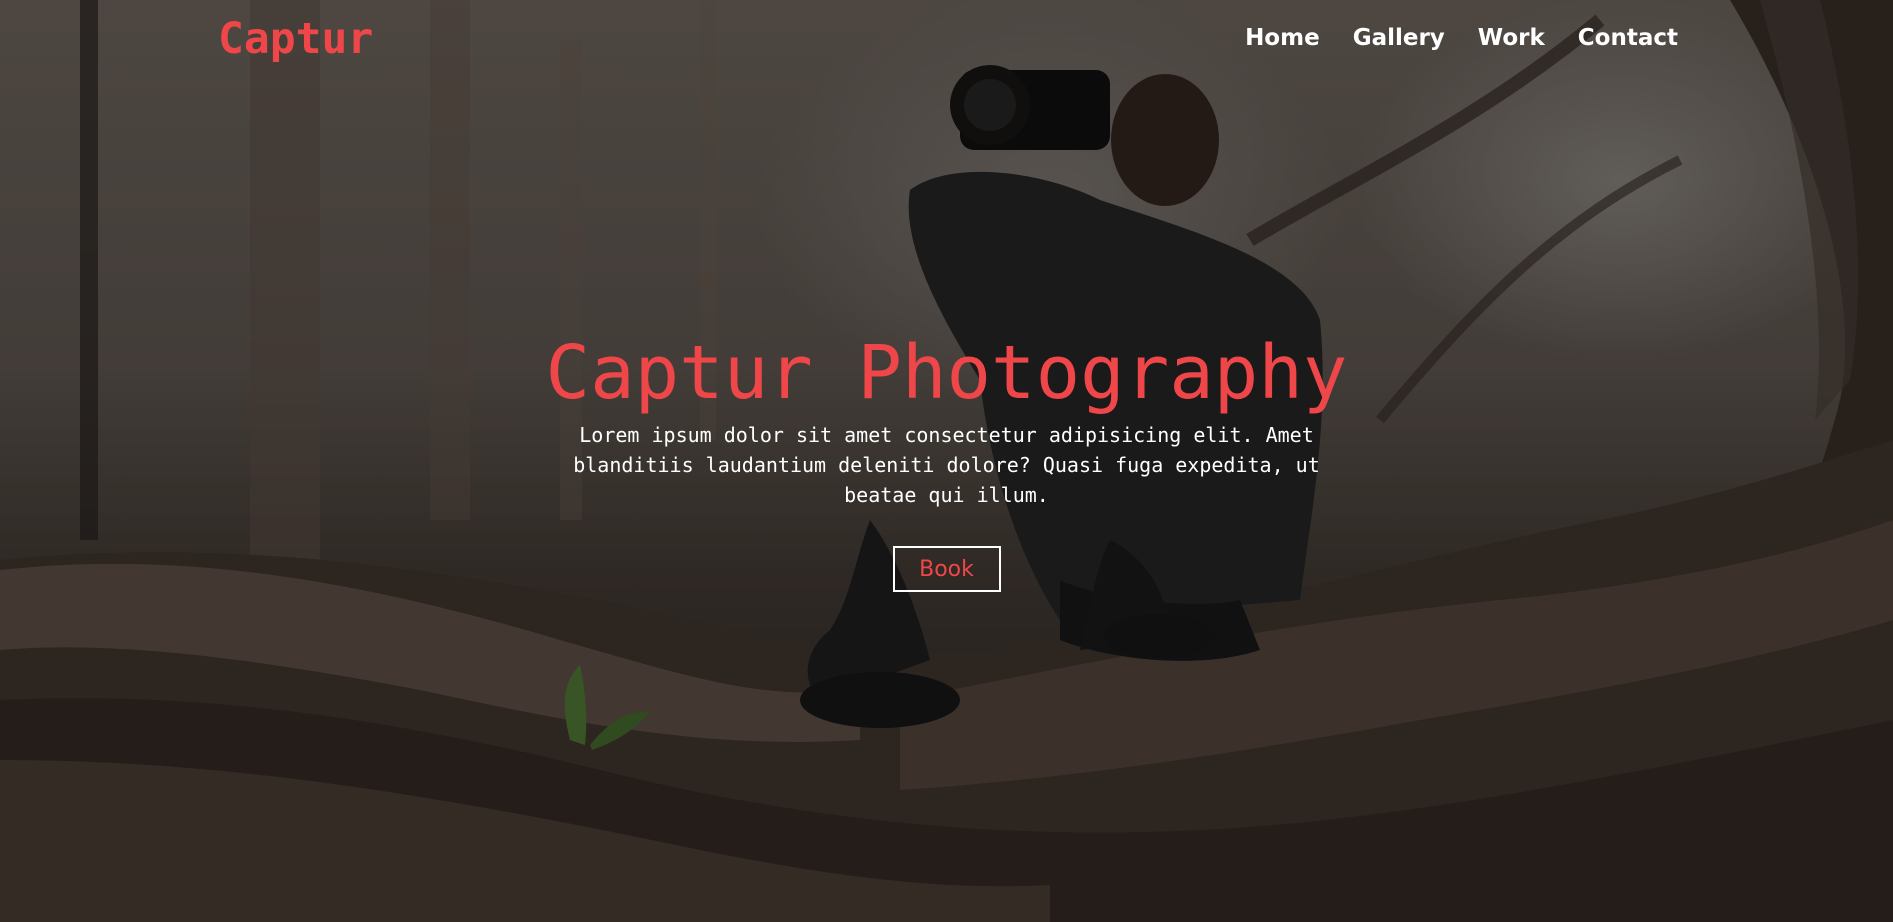  Describe the element at coordinates (946, 40) in the screenshot. I see `top-navbar: Captur Home Gallery Work Contact` at that location.